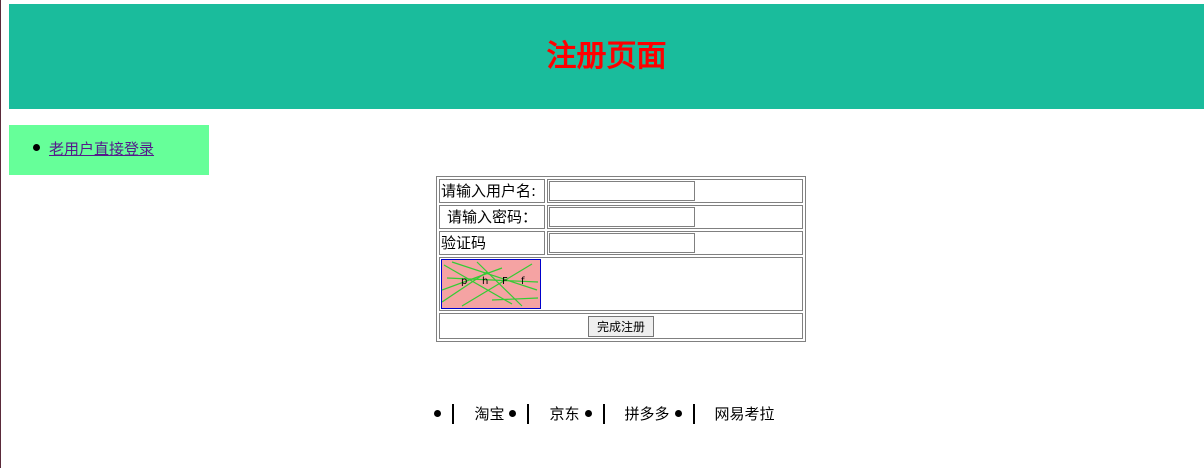 This screenshot has width=1204, height=468. I want to click on username-row: 请输入用户名:, so click(621, 191).